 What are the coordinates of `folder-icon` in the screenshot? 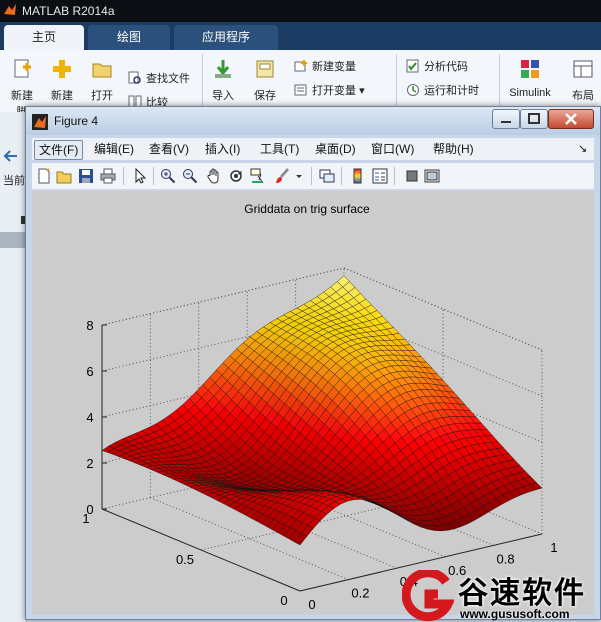 It's located at (102, 70).